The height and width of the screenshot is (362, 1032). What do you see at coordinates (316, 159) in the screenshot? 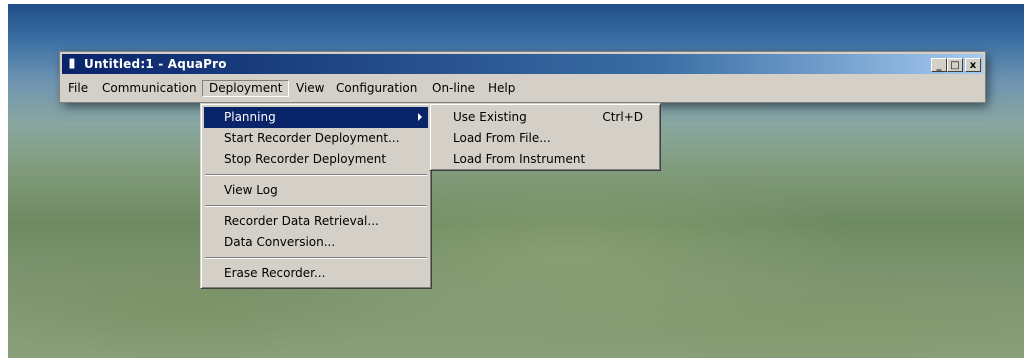
I see `menu-item-stop-recorder-deployment: Stop Recorder Deployment` at bounding box center [316, 159].